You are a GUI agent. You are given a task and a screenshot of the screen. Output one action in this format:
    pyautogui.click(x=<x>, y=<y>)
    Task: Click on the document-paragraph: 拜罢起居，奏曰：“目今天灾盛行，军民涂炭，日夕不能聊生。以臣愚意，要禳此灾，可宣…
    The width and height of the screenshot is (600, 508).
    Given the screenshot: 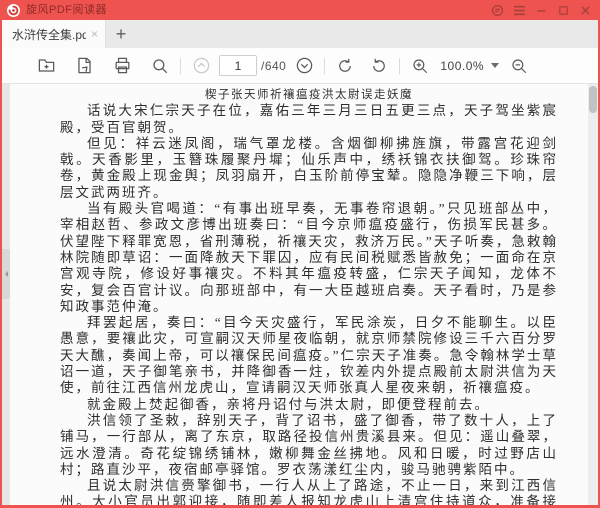 What is the action you would take?
    pyautogui.click(x=309, y=355)
    